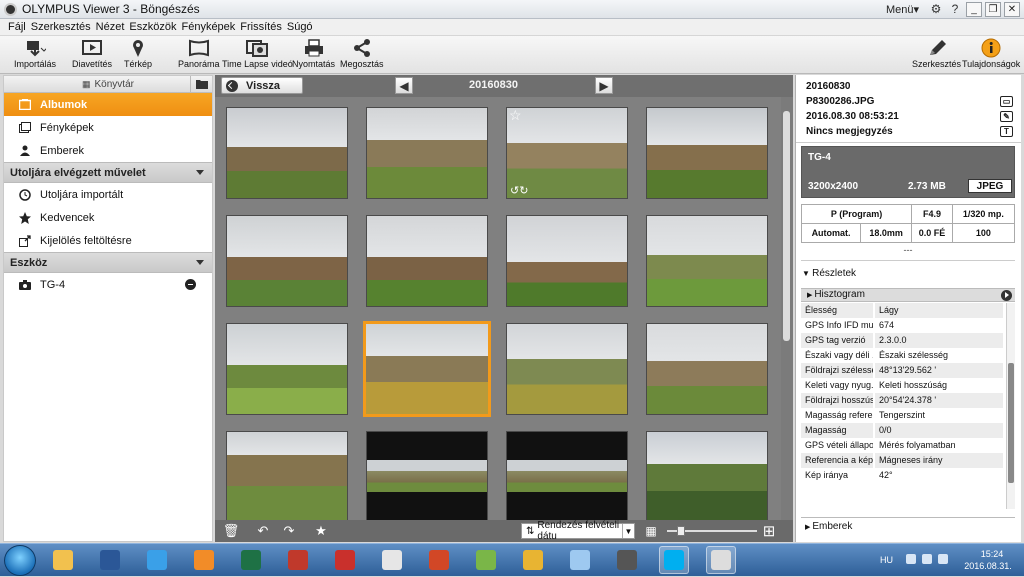 The image size is (1024, 577). I want to click on taskbar-color-picker-icon, so click(486, 560).